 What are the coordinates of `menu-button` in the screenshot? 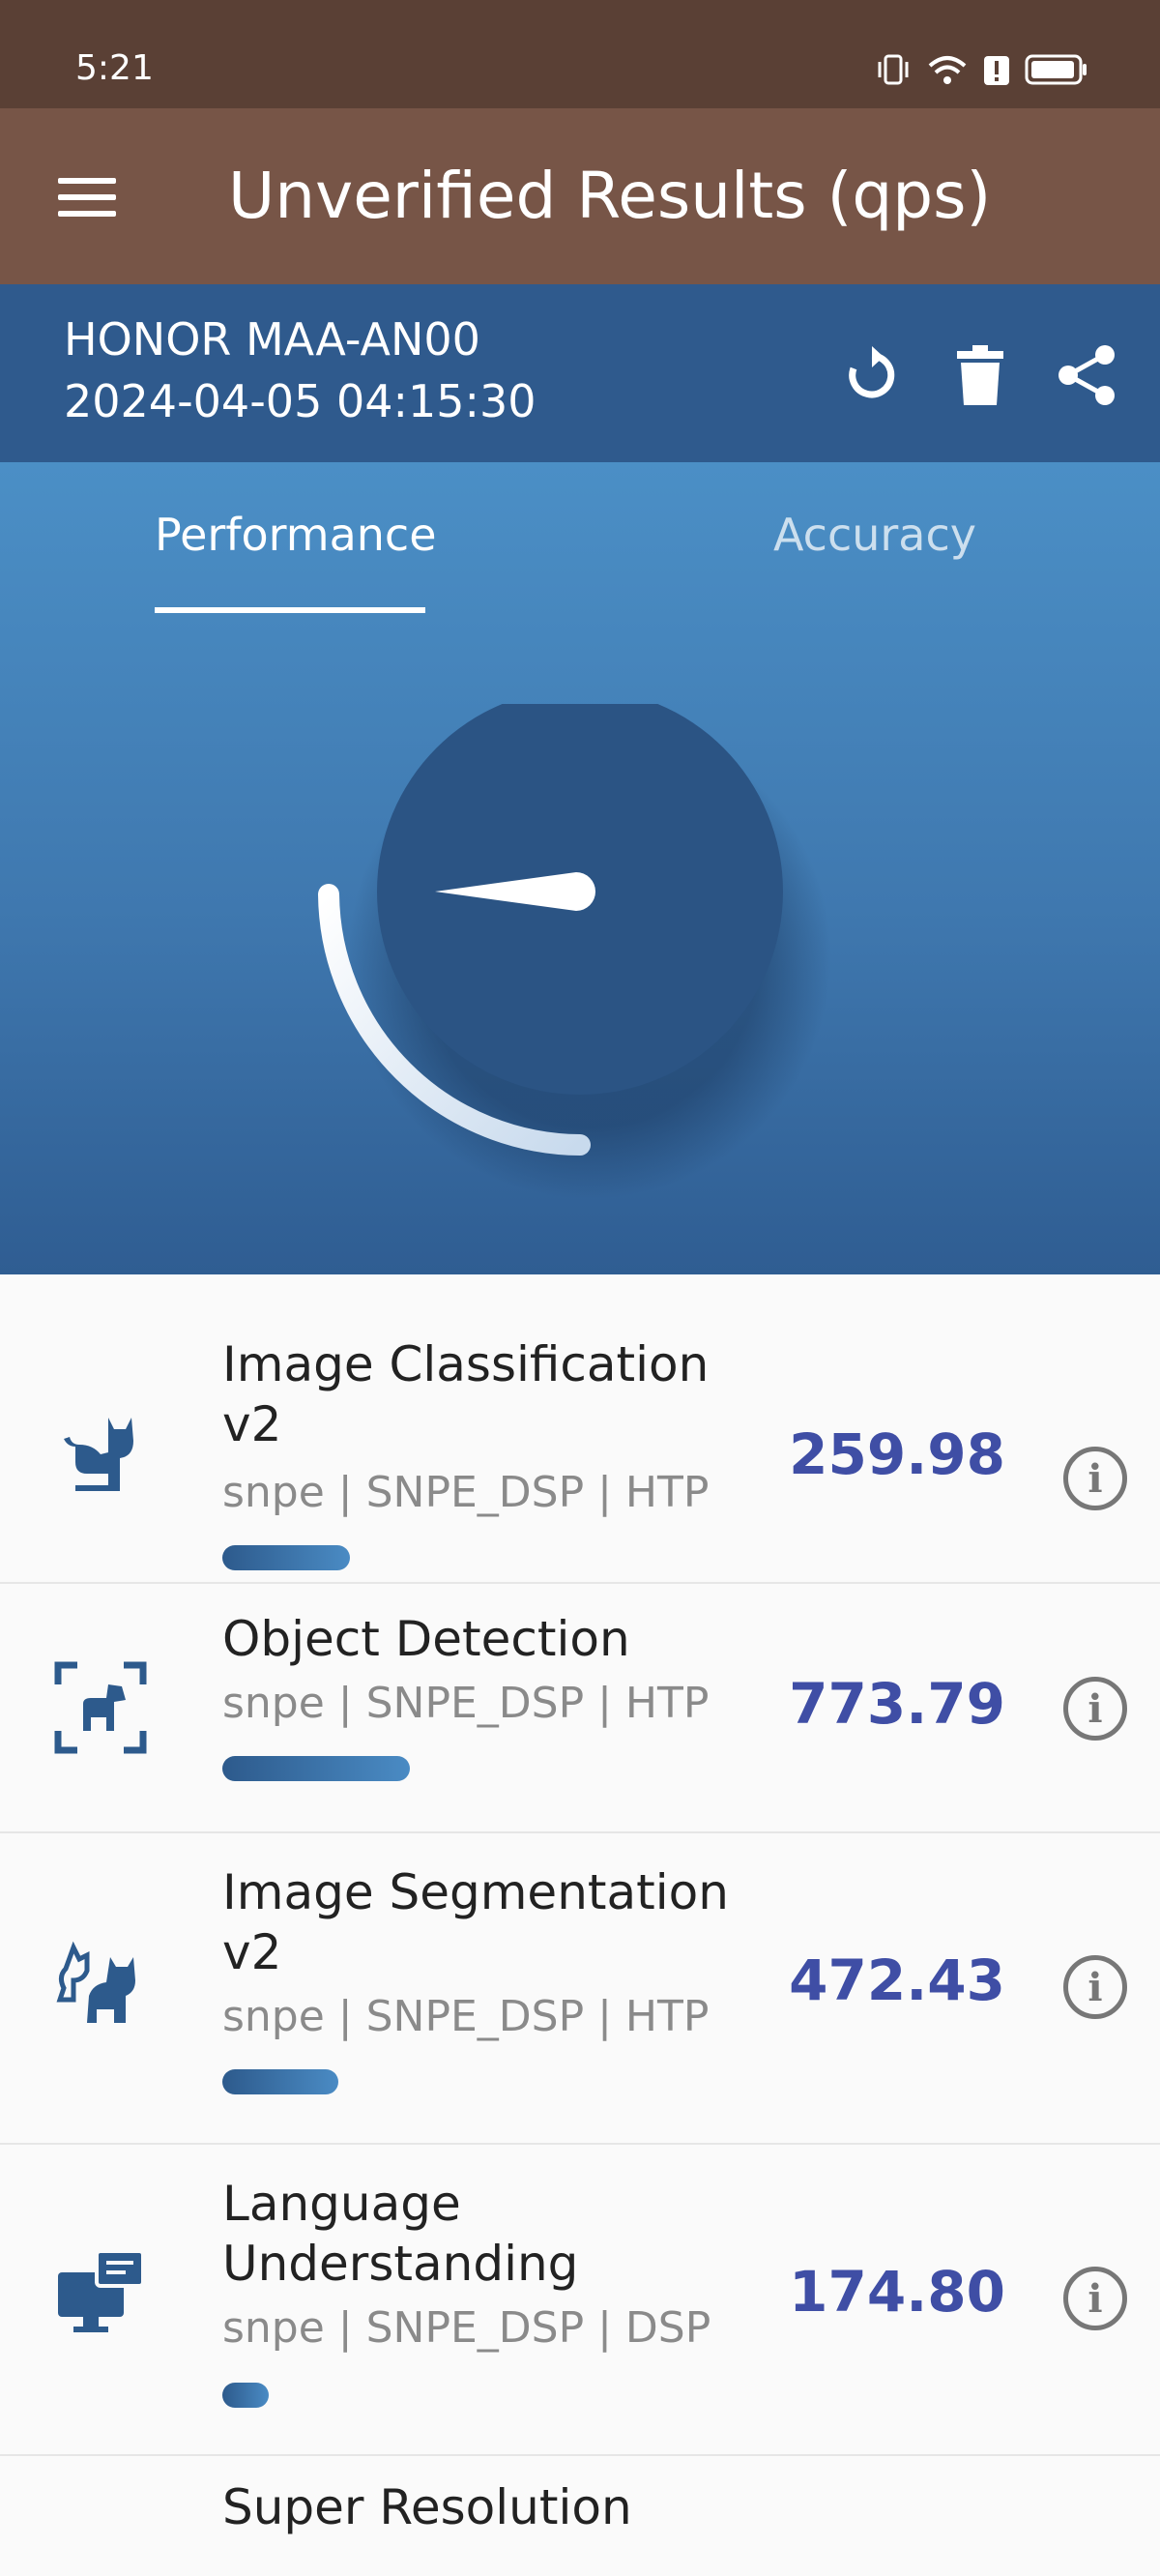 It's located at (88, 197).